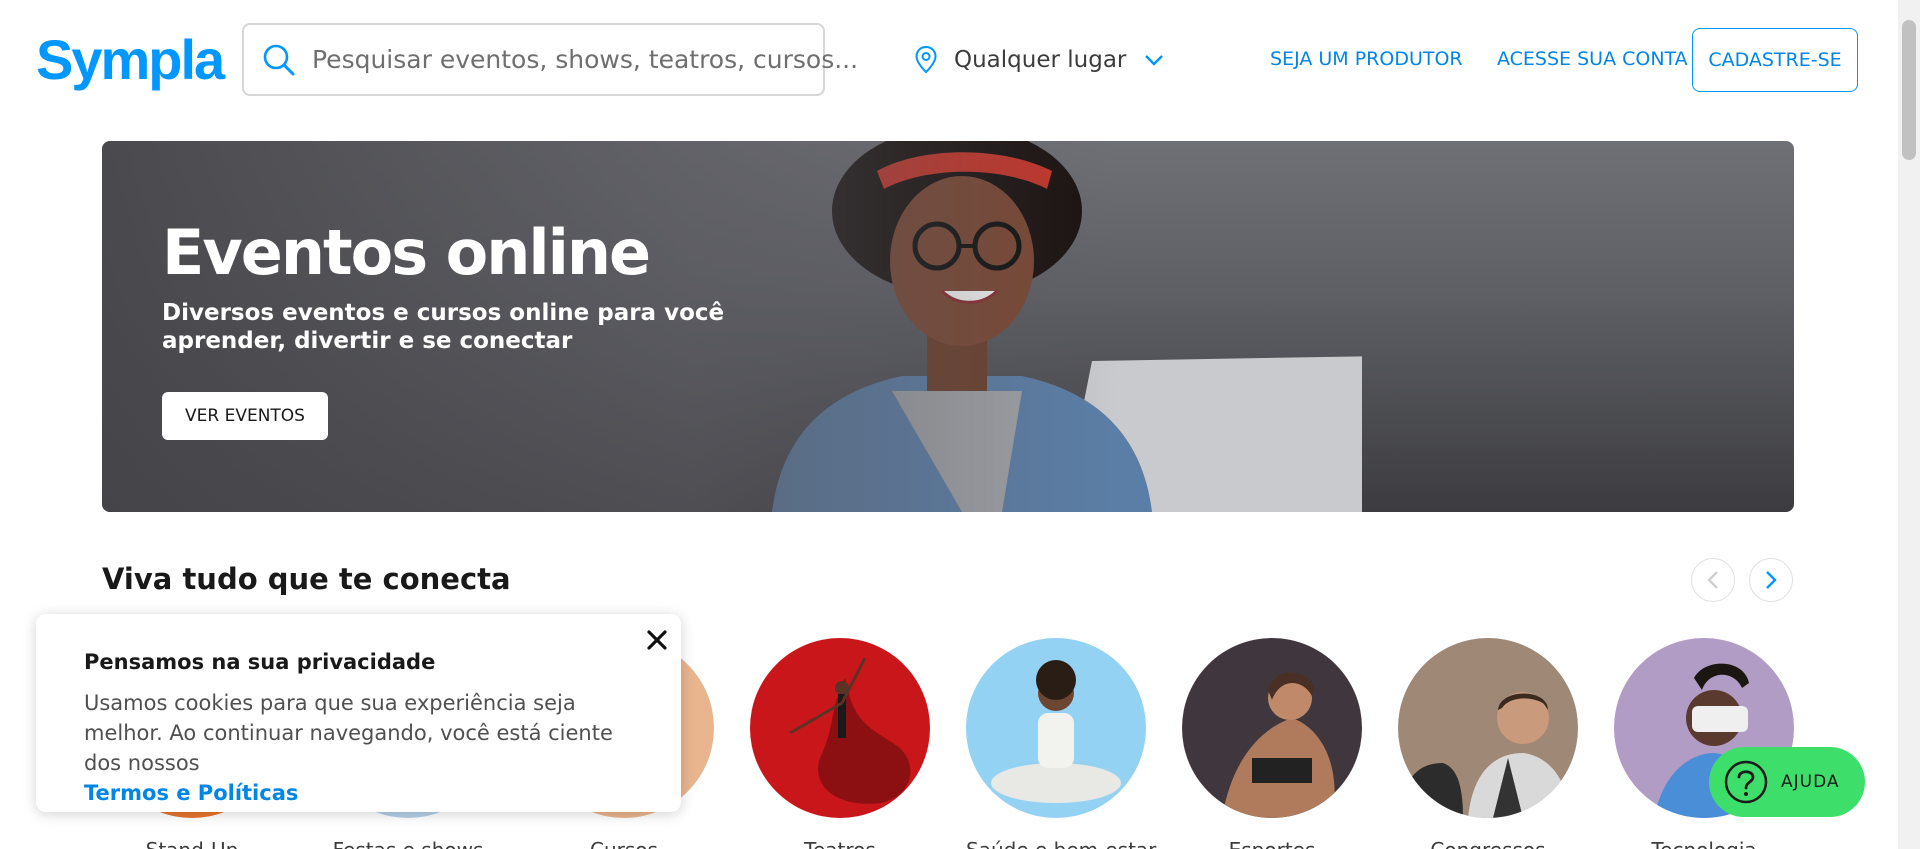  I want to click on cookie-close-button, so click(657, 640).